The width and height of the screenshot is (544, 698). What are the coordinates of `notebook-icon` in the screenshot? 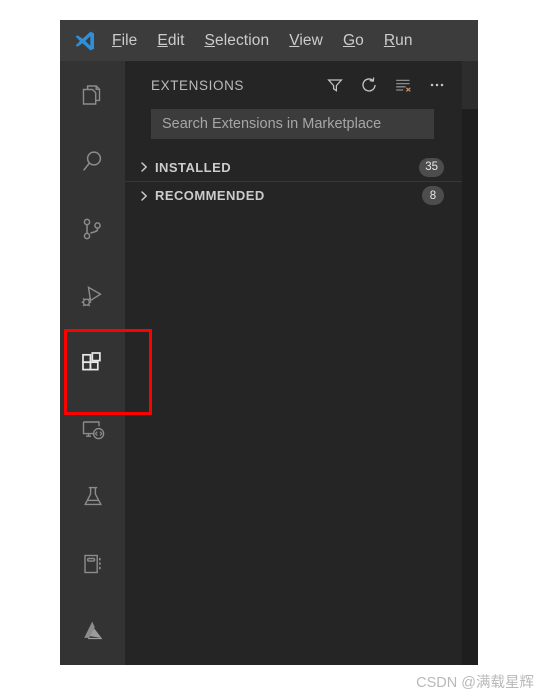 It's located at (93, 564).